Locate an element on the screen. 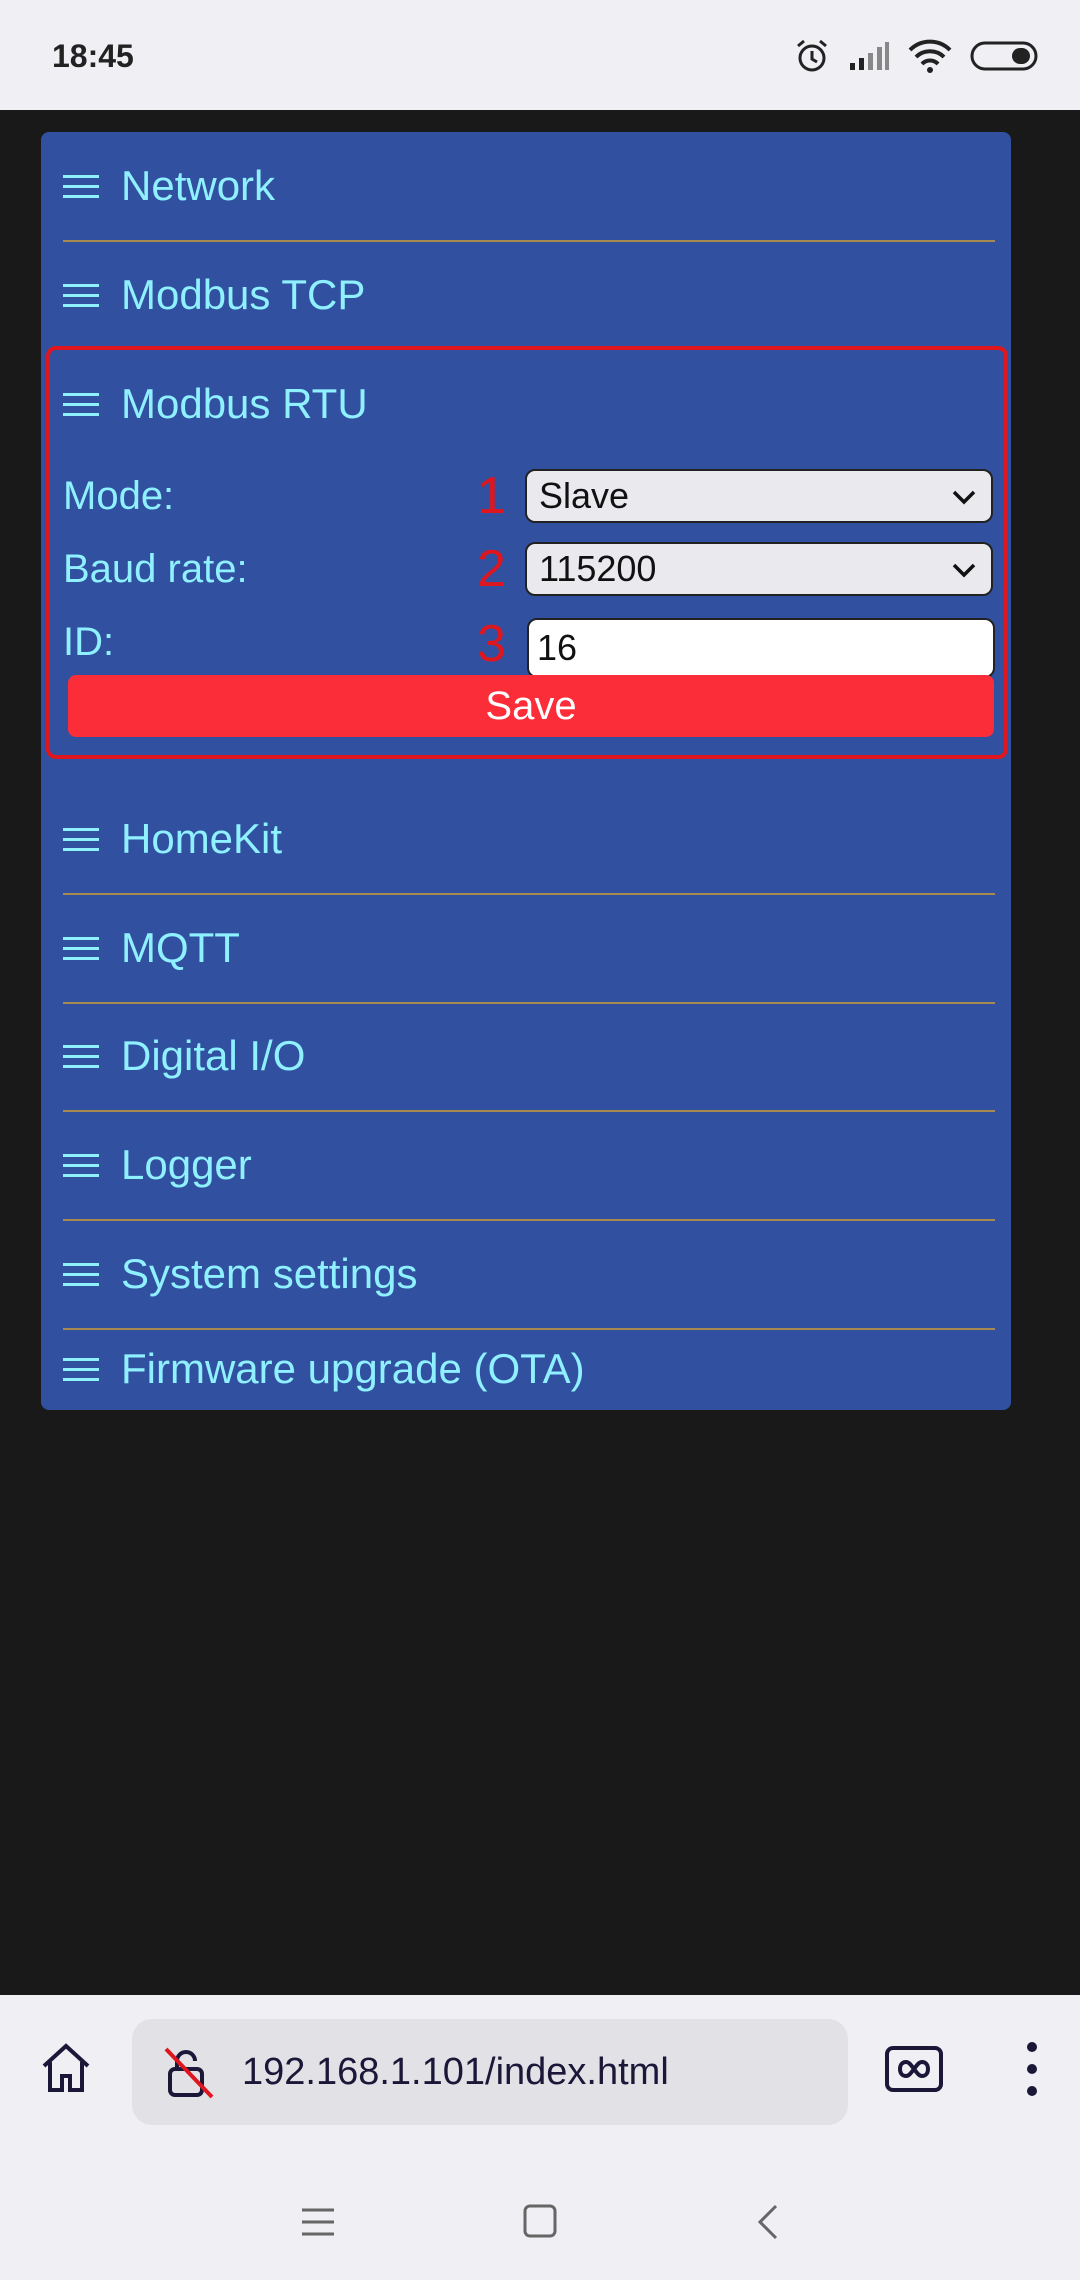 The height and width of the screenshot is (2280, 1080). baud-rate-select: 115200 is located at coordinates (759, 569).